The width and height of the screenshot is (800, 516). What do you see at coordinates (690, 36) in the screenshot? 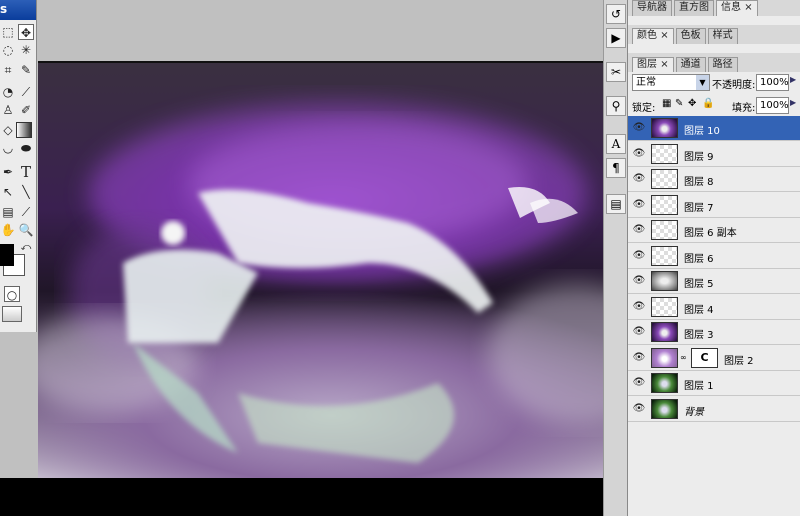
I see `tab-swatches: 色板` at bounding box center [690, 36].